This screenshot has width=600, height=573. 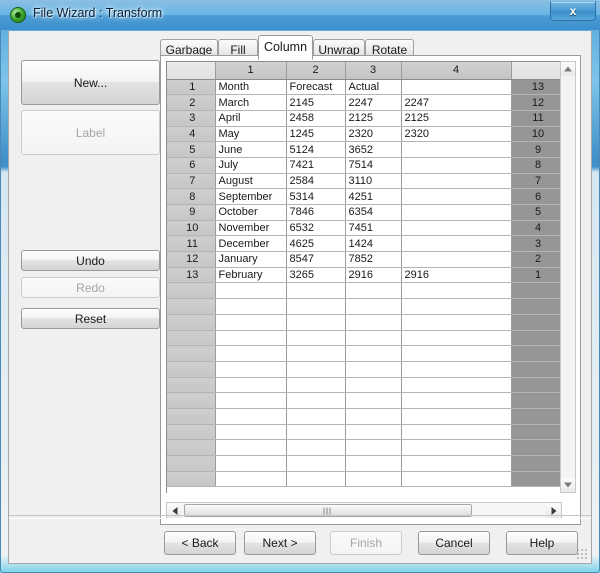 I want to click on grid-cell: 2916, so click(x=456, y=275).